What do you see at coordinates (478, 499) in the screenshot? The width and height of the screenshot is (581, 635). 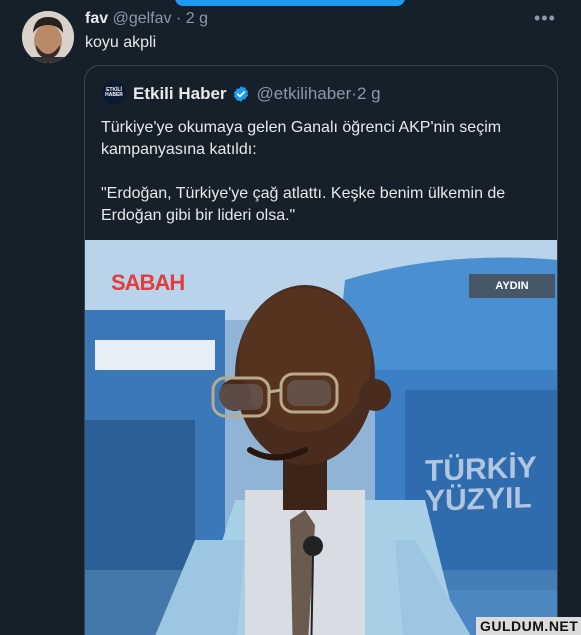 I see `banner-line-2: YÜZYIL` at bounding box center [478, 499].